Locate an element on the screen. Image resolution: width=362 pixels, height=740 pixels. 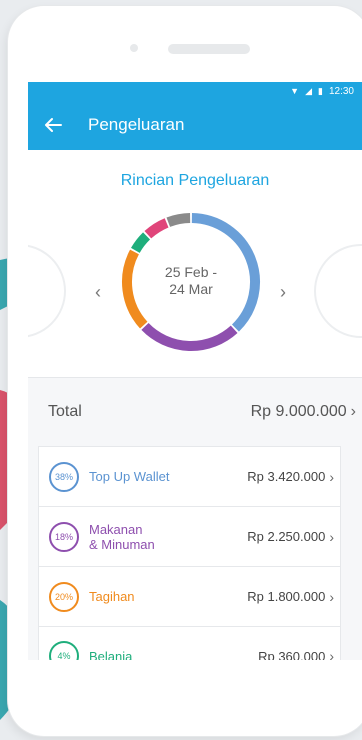
chart-heading: Rincian Pengeluaran is located at coordinates (195, 180).